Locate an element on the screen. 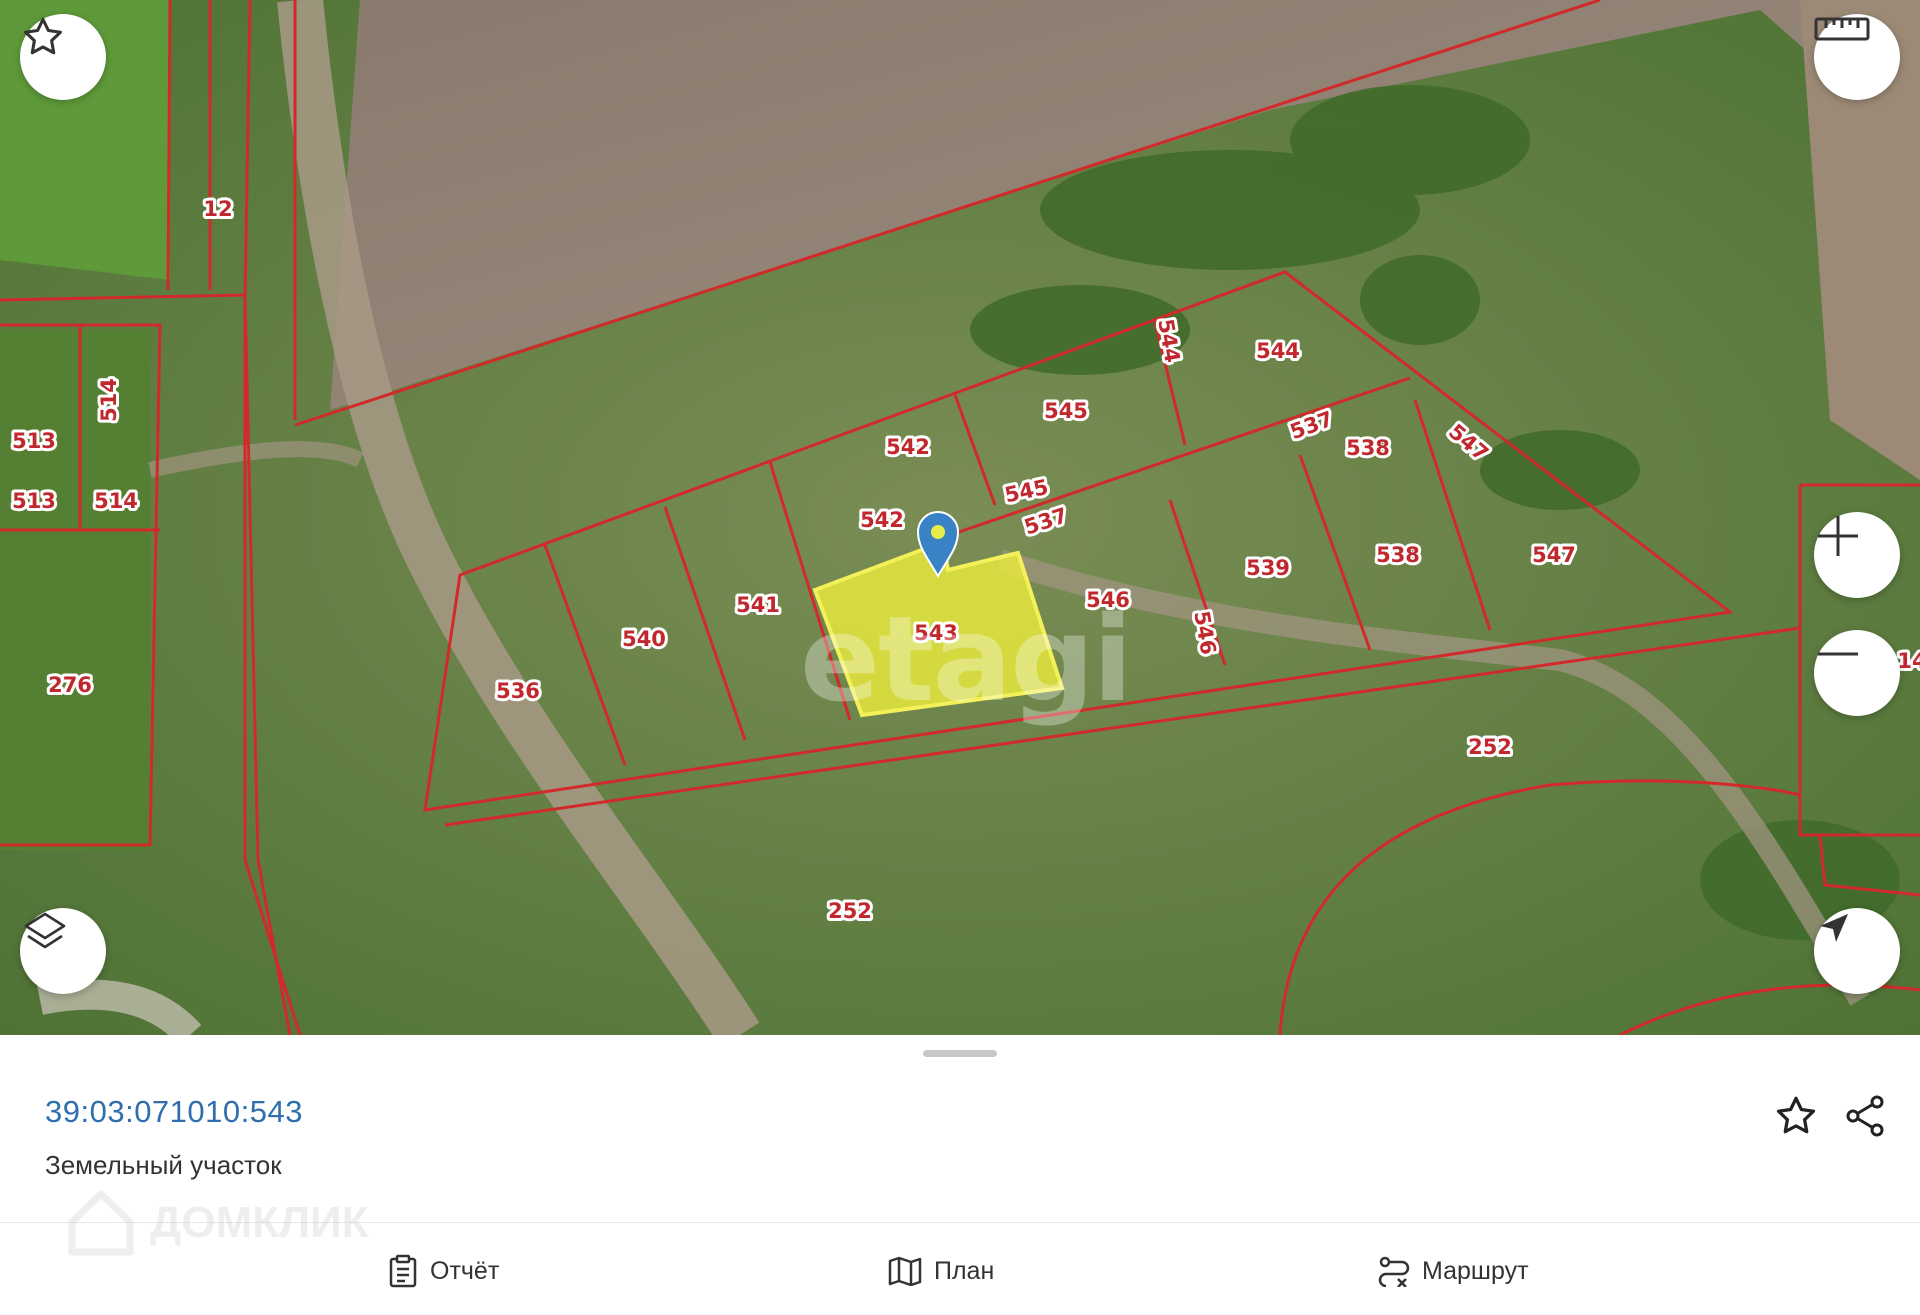 The height and width of the screenshot is (1315, 1920). domclick-watermark: ДОМКЛИК is located at coordinates (216, 1223).